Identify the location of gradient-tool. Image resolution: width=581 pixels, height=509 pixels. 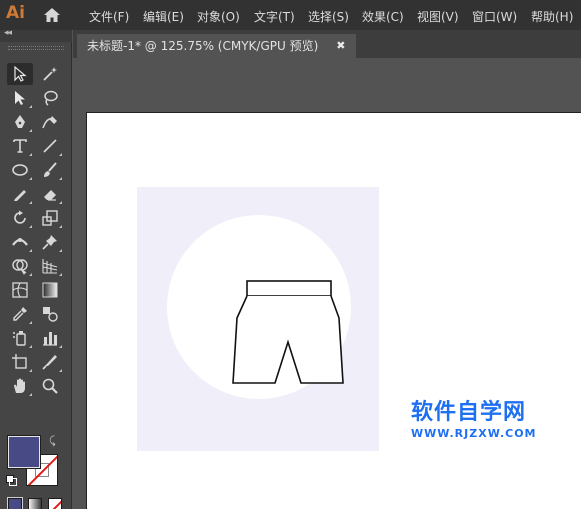
(50, 290).